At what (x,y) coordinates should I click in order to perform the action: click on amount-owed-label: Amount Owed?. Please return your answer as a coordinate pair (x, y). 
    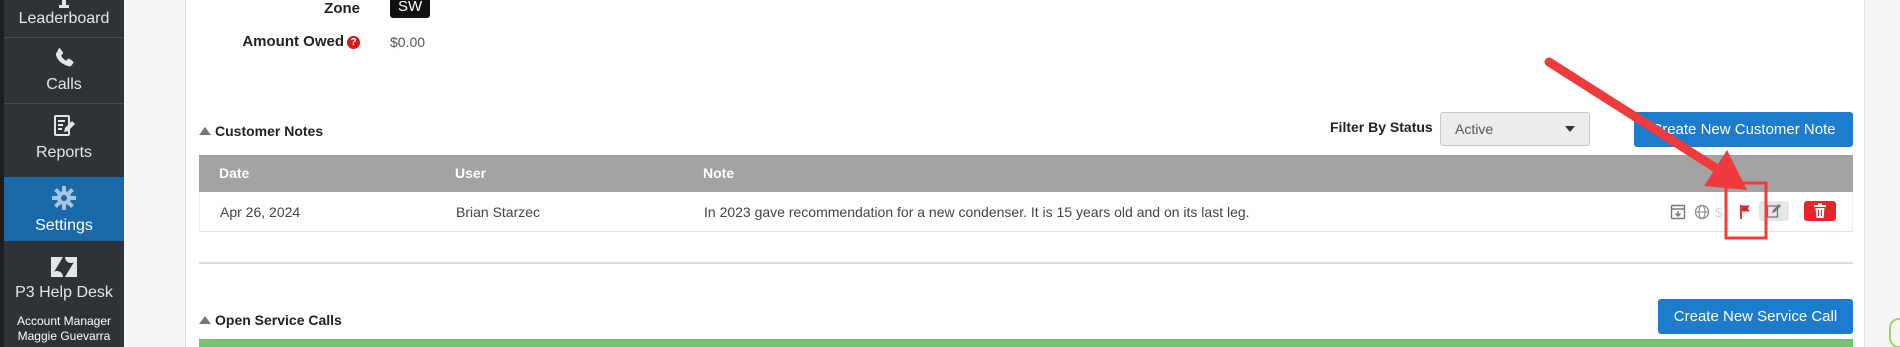
    Looking at the image, I should click on (295, 41).